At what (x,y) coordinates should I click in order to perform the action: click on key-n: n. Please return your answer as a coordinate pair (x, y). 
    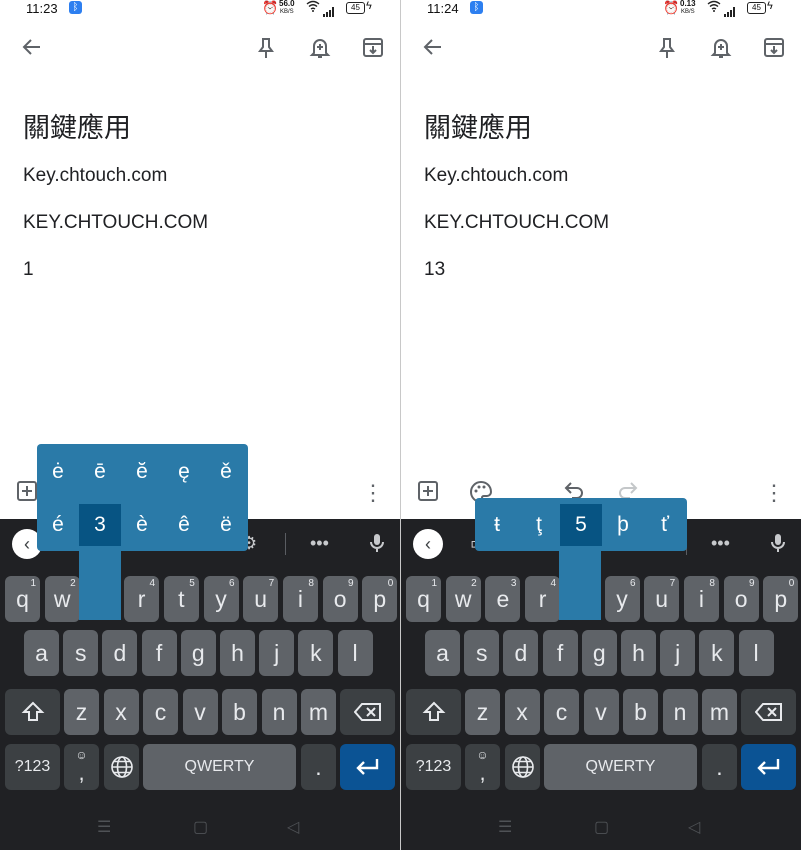
    Looking at the image, I should click on (279, 712).